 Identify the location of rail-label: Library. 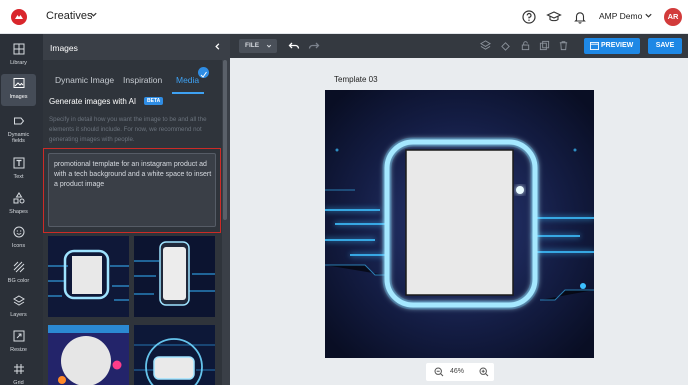
(18, 63).